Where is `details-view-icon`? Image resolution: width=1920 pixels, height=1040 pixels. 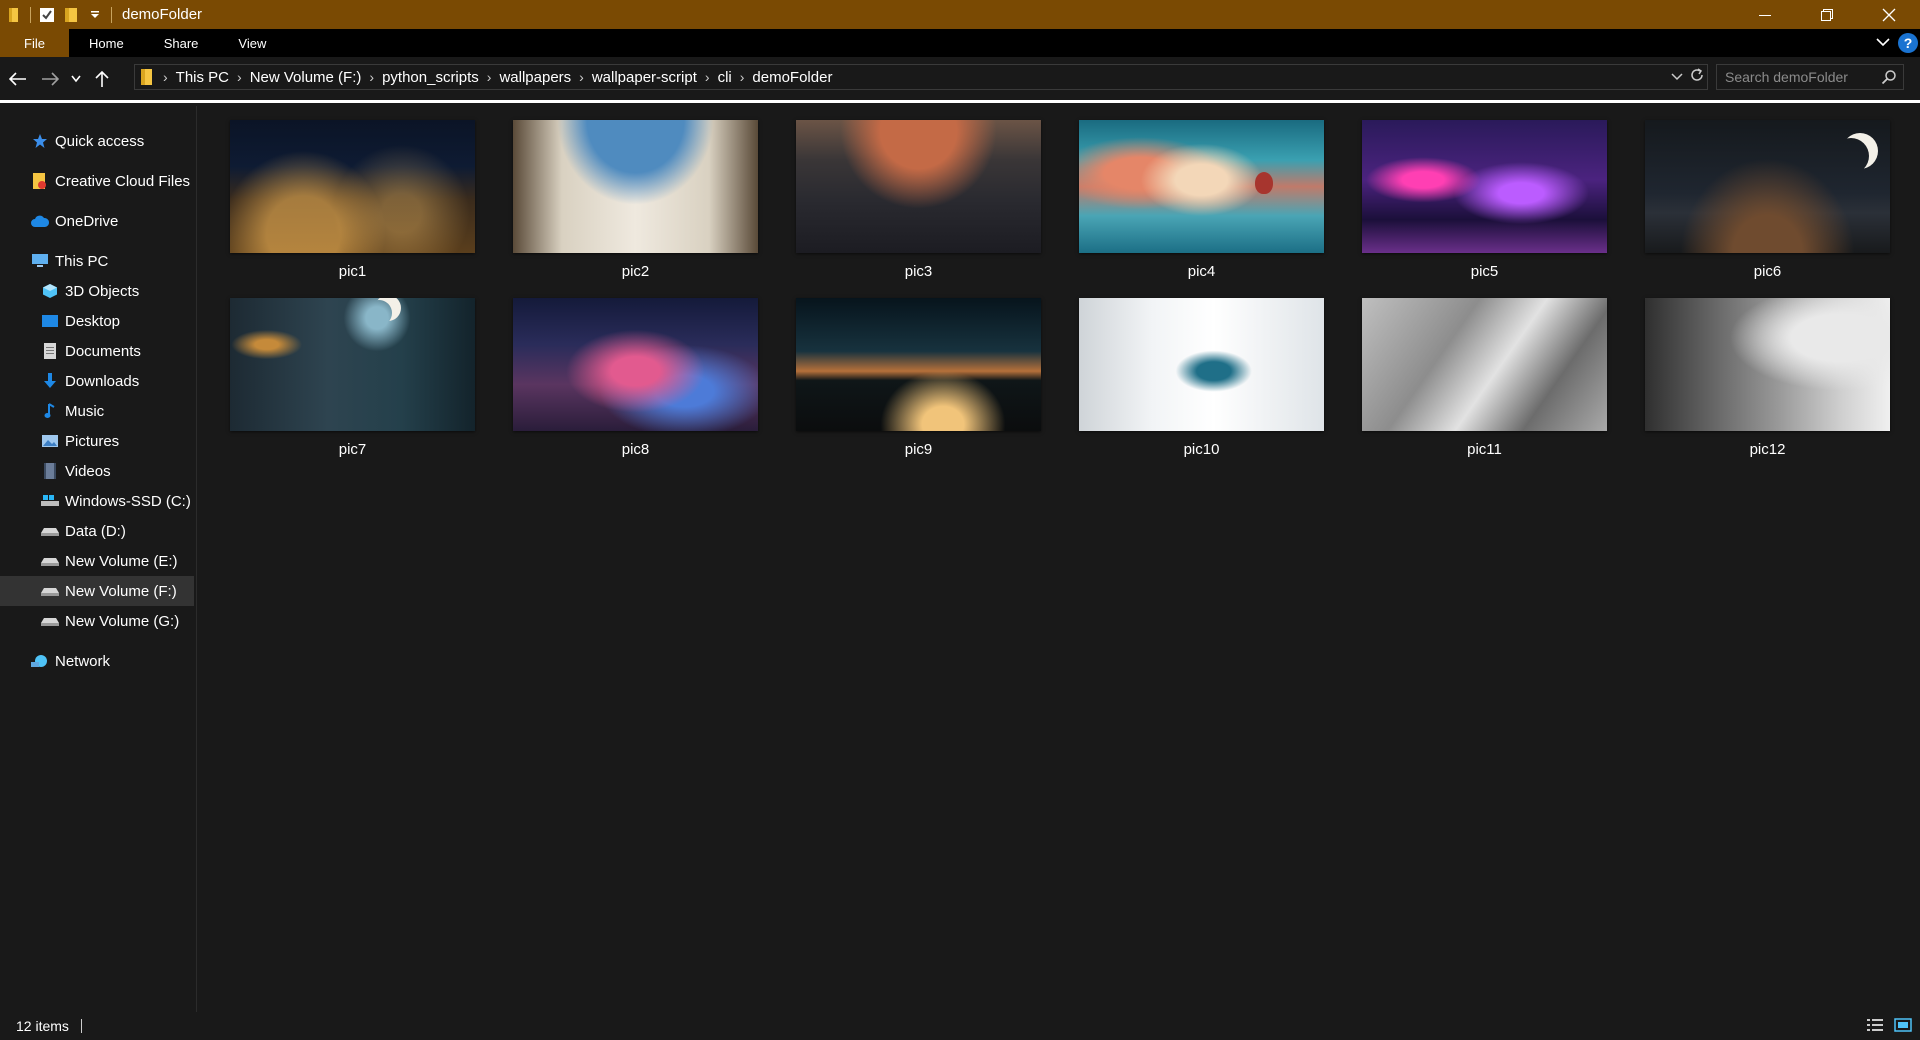 details-view-icon is located at coordinates (1875, 1026).